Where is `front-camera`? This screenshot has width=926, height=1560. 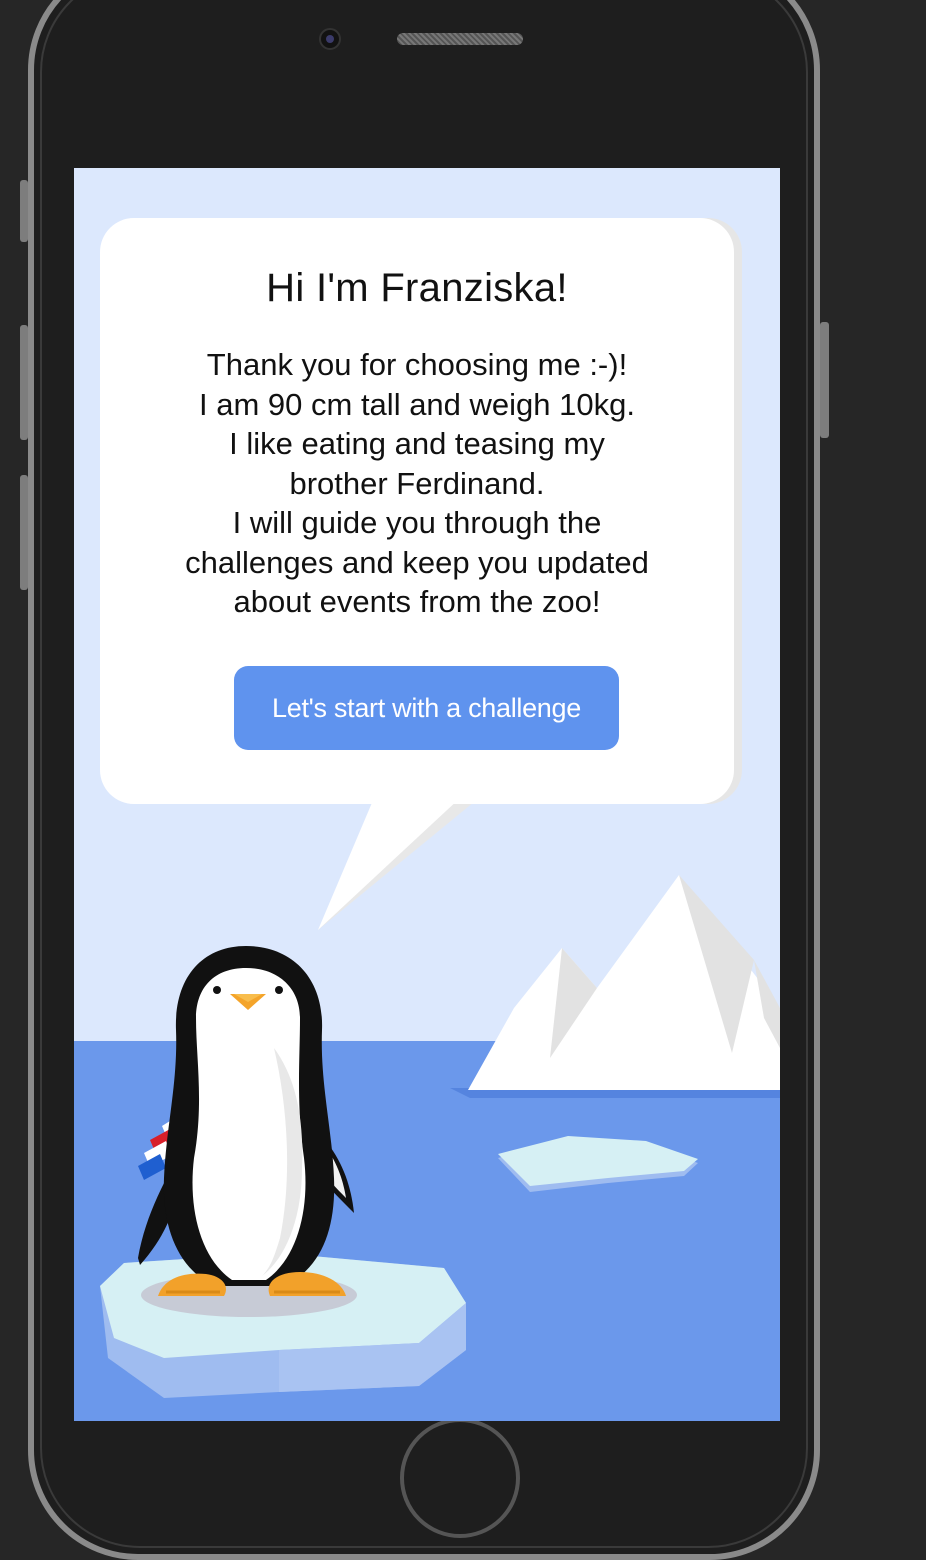
front-camera is located at coordinates (330, 39).